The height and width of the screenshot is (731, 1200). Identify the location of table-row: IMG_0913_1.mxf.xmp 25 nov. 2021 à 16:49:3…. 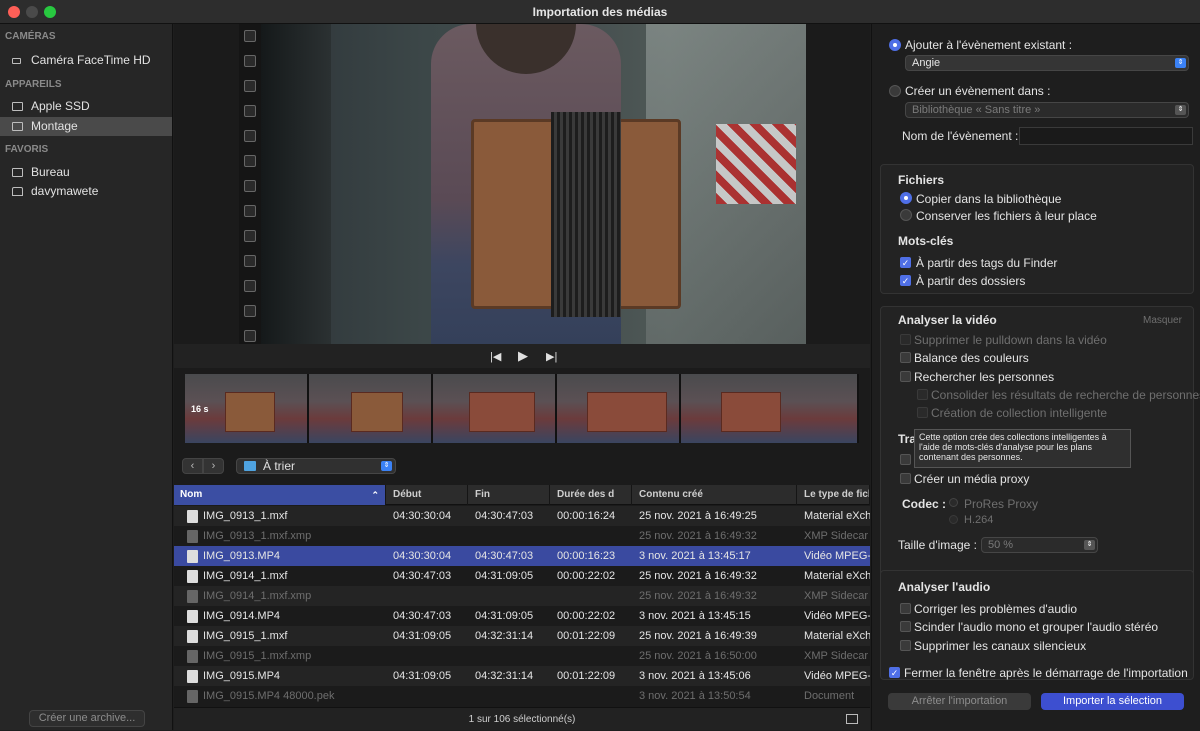
(522, 536).